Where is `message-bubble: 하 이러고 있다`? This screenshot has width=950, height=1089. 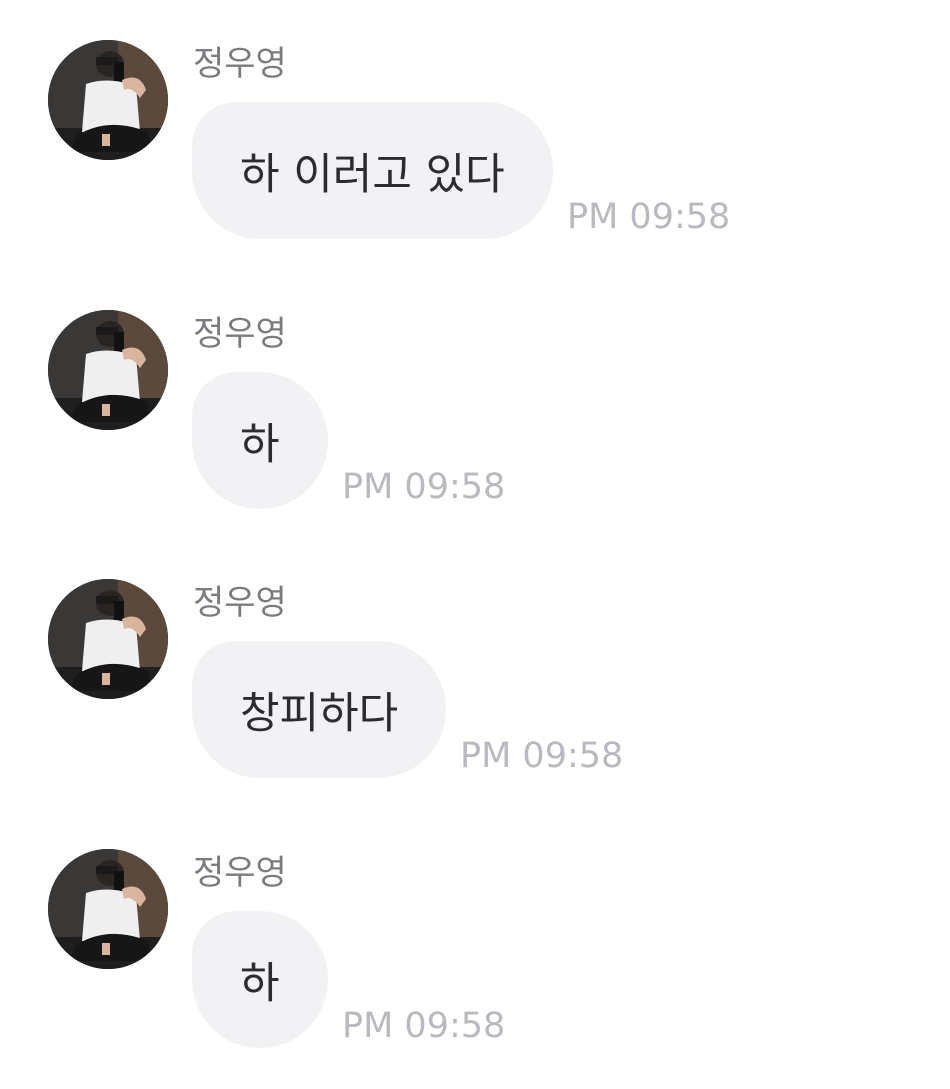 message-bubble: 하 이러고 있다 is located at coordinates (372, 170).